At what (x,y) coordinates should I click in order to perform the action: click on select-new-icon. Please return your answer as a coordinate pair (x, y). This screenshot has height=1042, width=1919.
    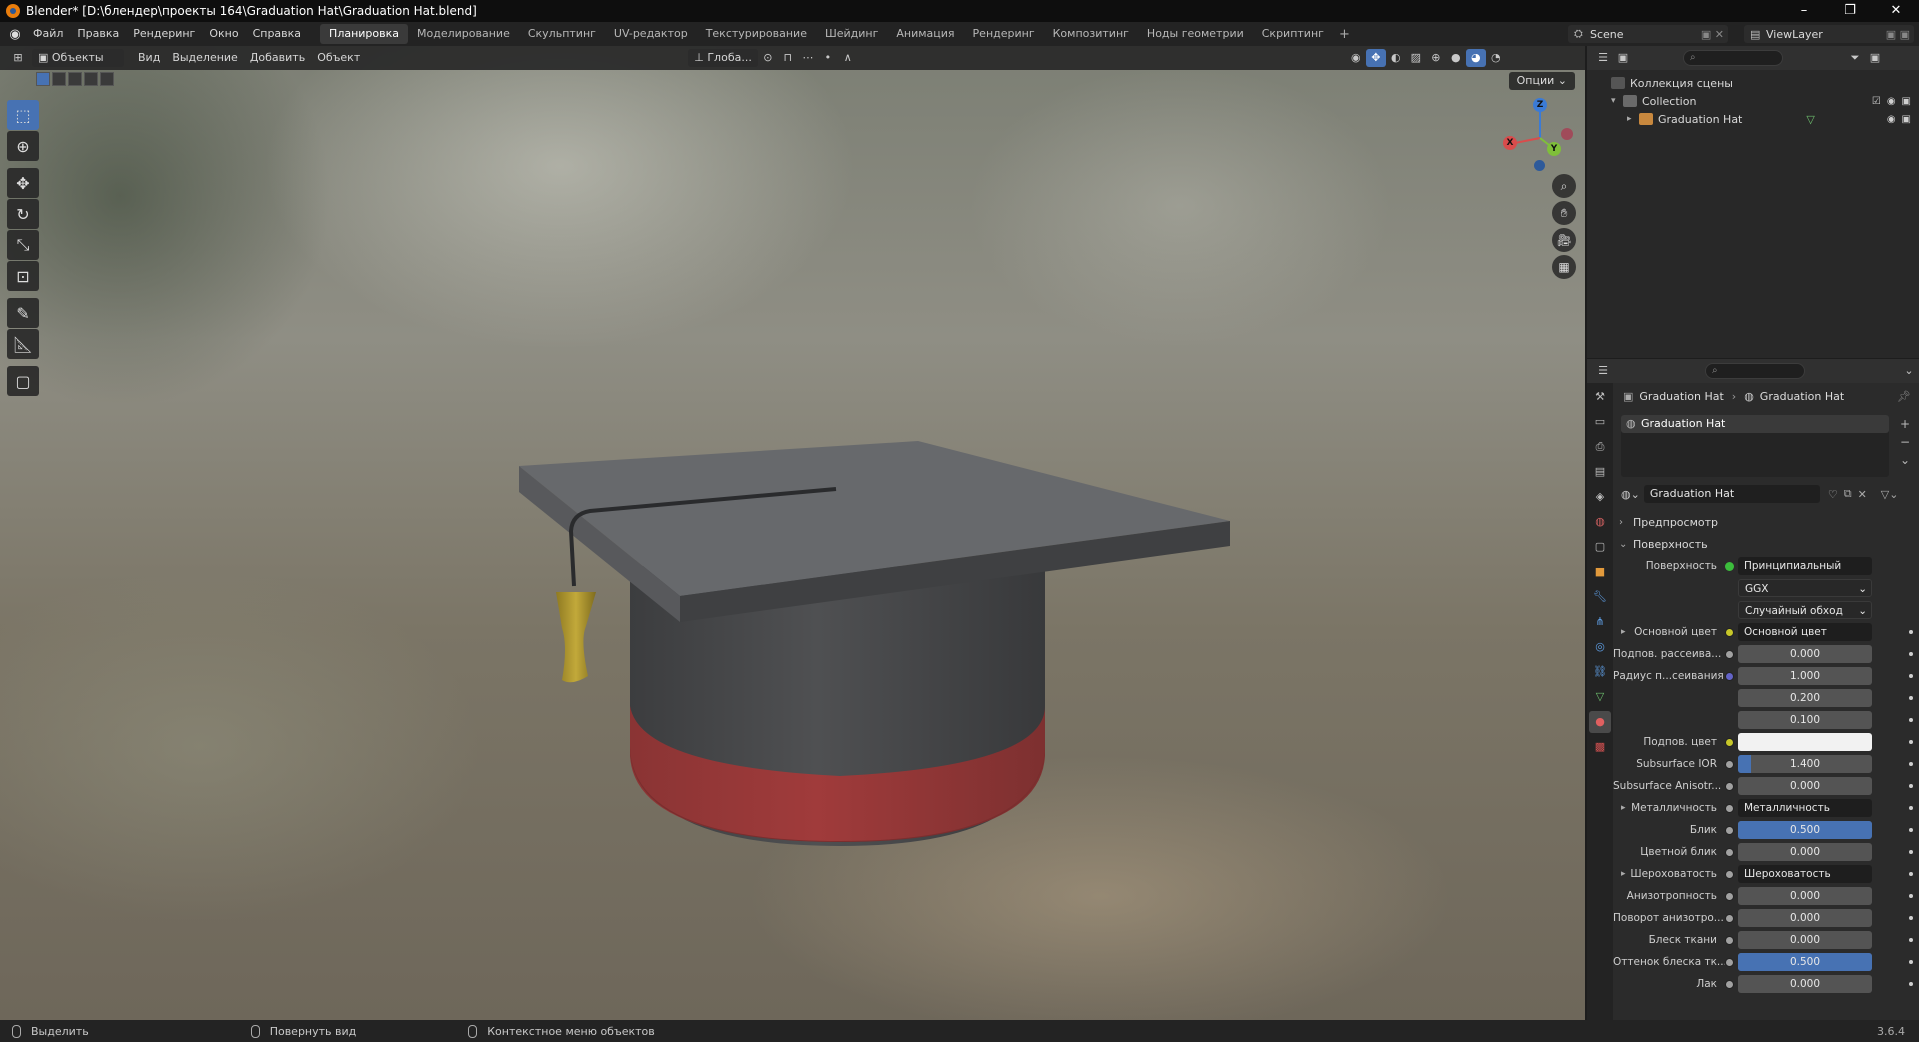
    Looking at the image, I should click on (43, 79).